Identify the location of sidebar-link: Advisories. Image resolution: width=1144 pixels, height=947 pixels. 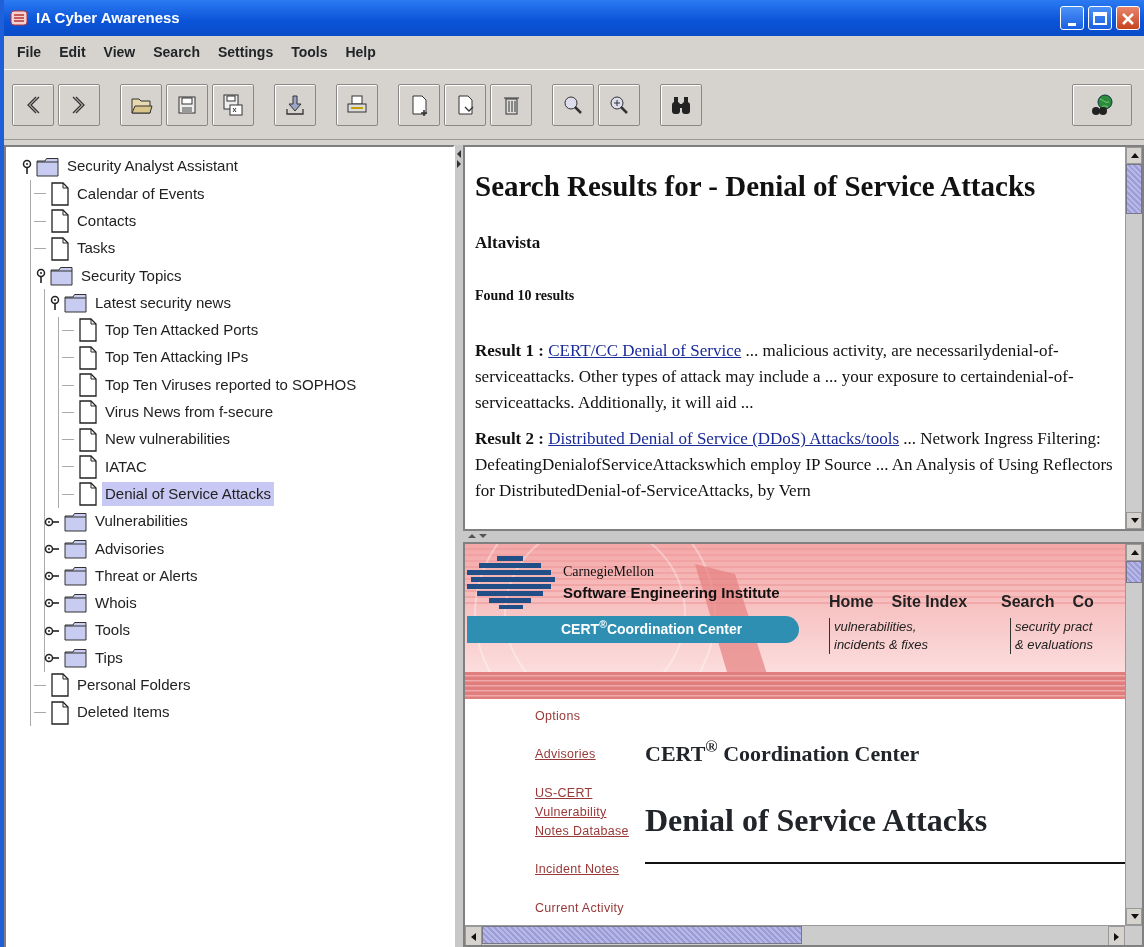
(585, 754).